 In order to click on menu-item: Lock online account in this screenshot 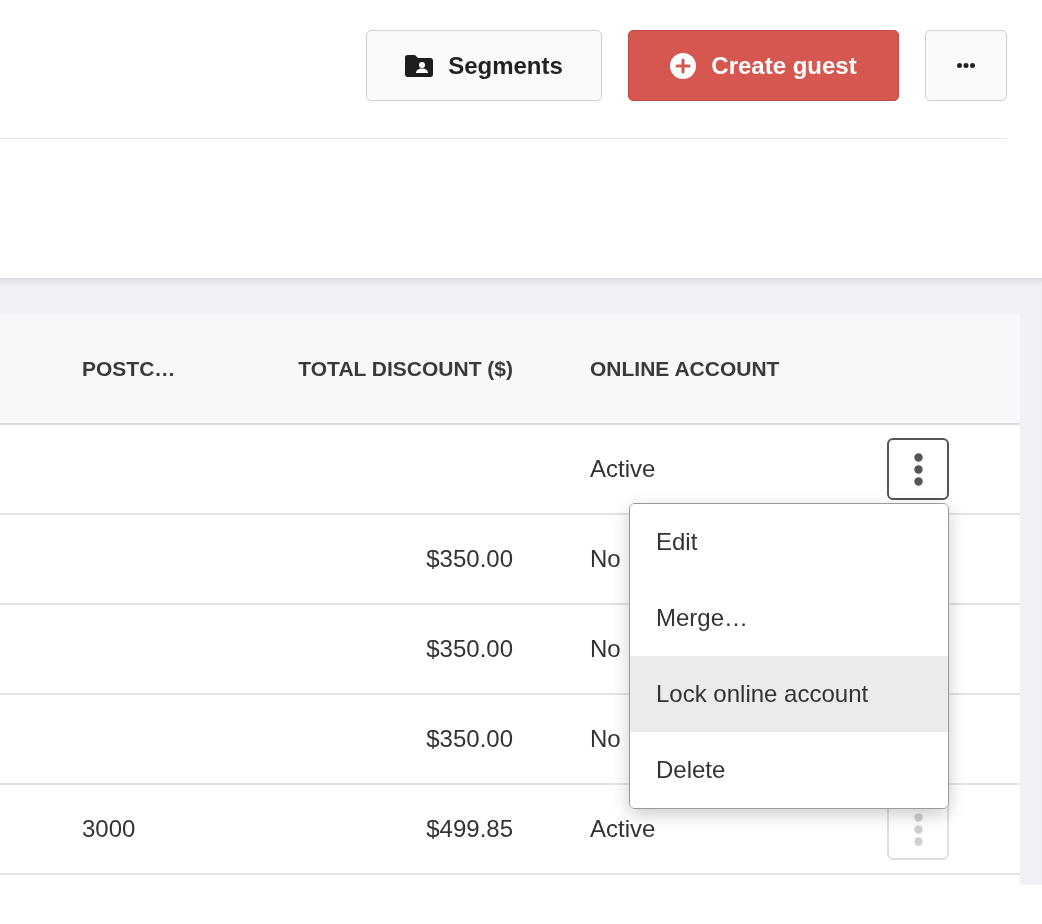, I will do `click(789, 694)`.